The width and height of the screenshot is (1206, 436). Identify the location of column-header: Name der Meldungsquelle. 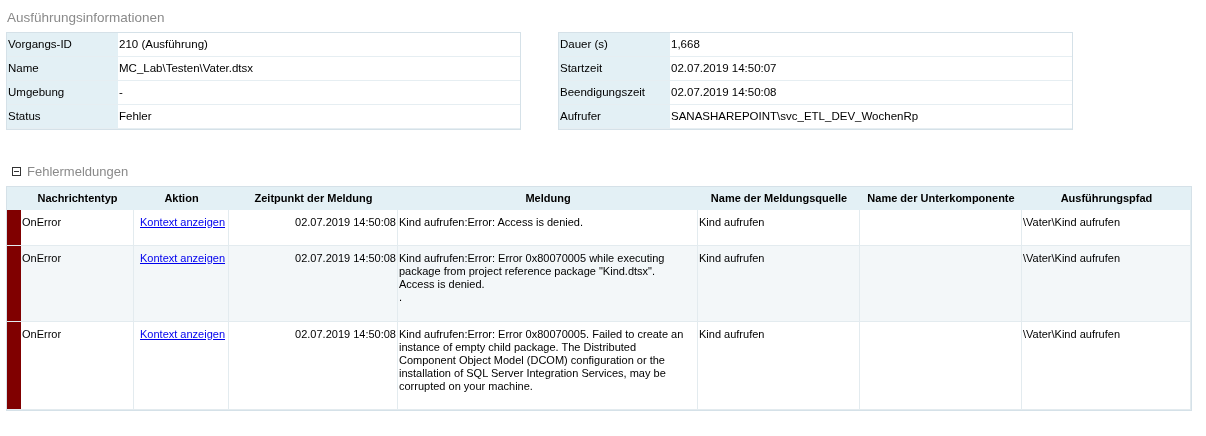
(779, 198).